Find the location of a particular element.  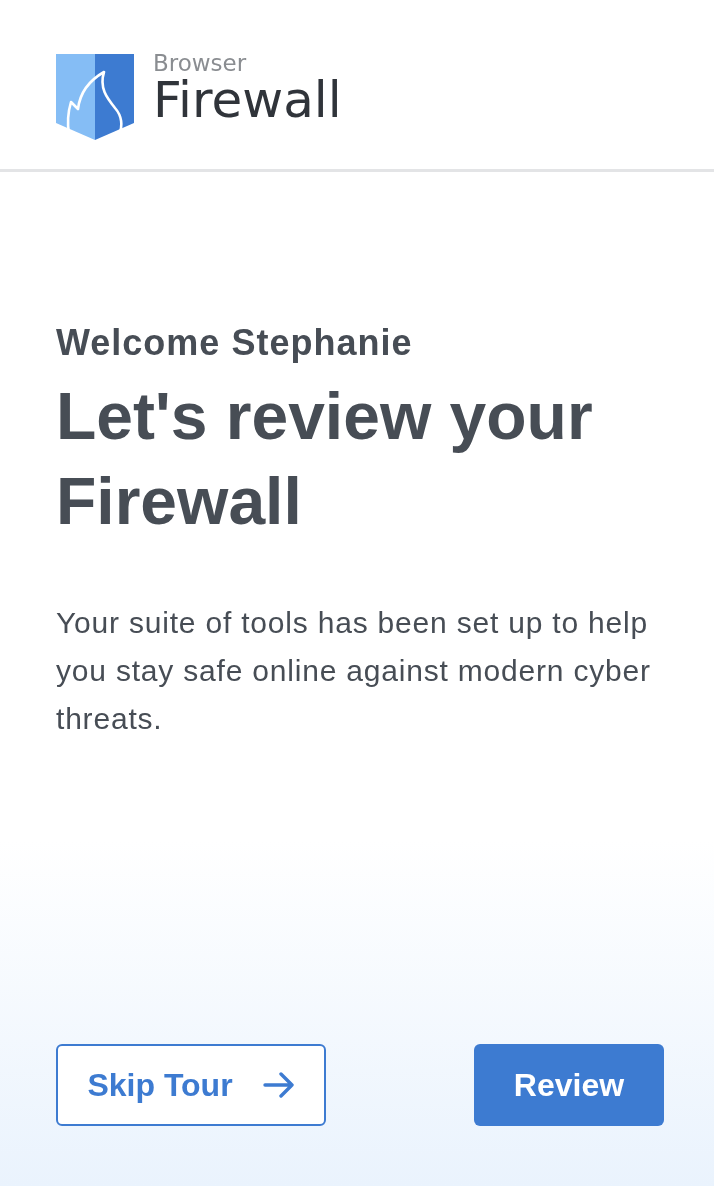

shield-flame-logo-icon is located at coordinates (95, 97).